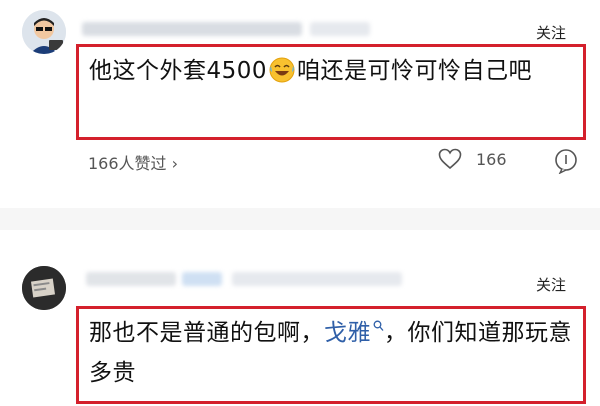 The height and width of the screenshot is (406, 600). What do you see at coordinates (472, 159) in the screenshot?
I see `like-button: 166` at bounding box center [472, 159].